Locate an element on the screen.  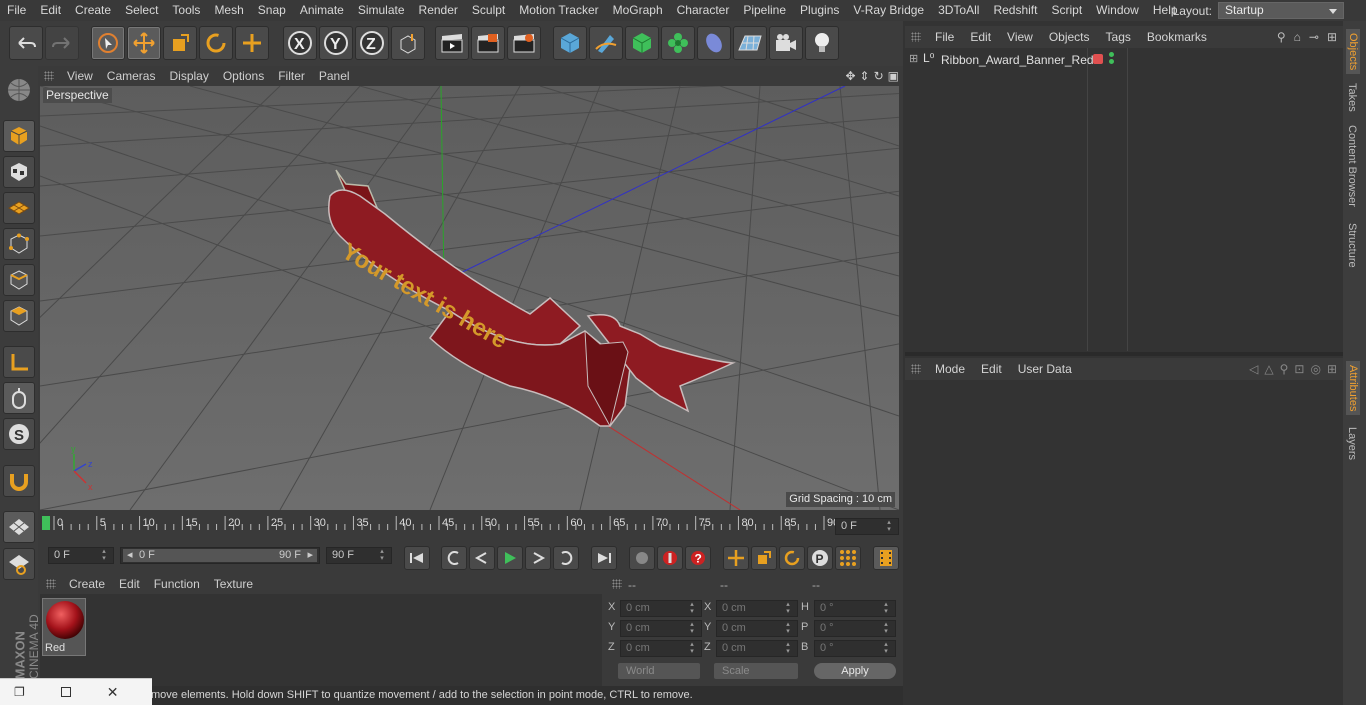
deformer-button is located at coordinates (714, 43).